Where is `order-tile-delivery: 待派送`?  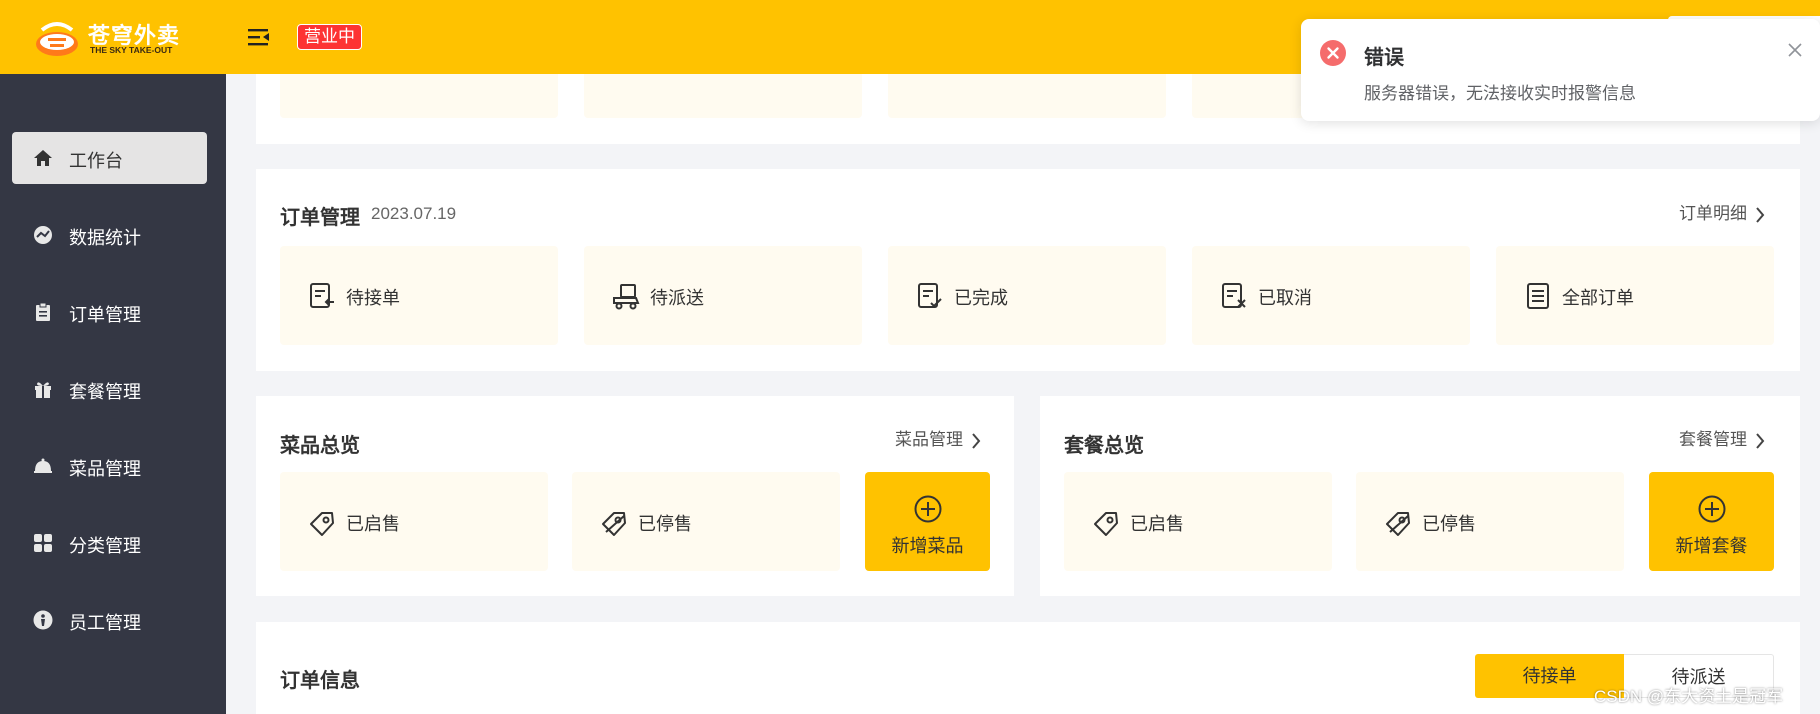
order-tile-delivery: 待派送 is located at coordinates (723, 295).